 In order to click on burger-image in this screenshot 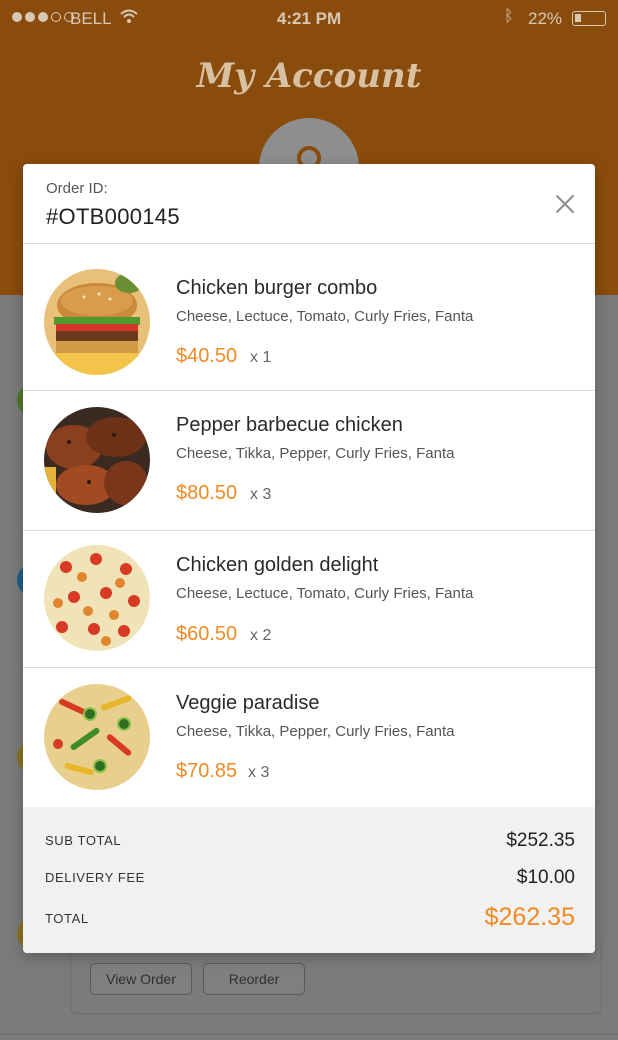, I will do `click(97, 322)`.